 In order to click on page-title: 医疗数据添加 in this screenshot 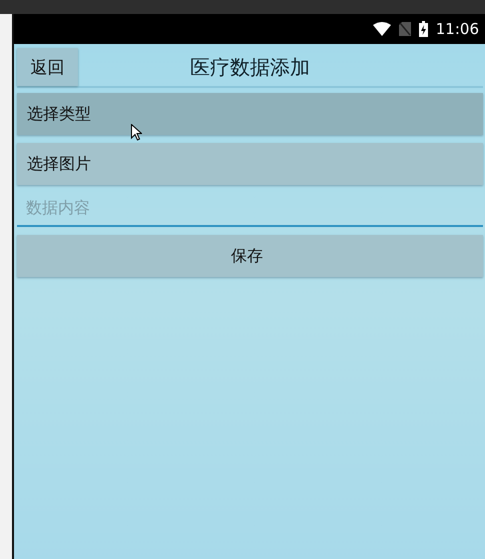, I will do `click(250, 67)`.